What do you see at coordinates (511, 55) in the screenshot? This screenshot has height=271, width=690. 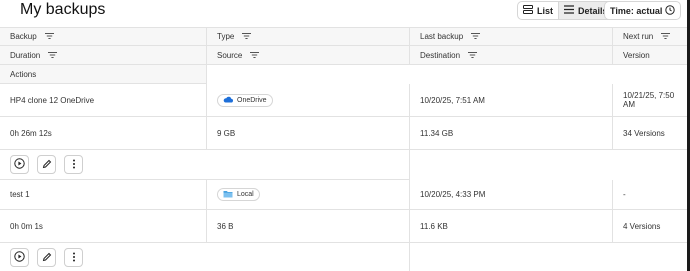 I see `column-destination: Destination` at bounding box center [511, 55].